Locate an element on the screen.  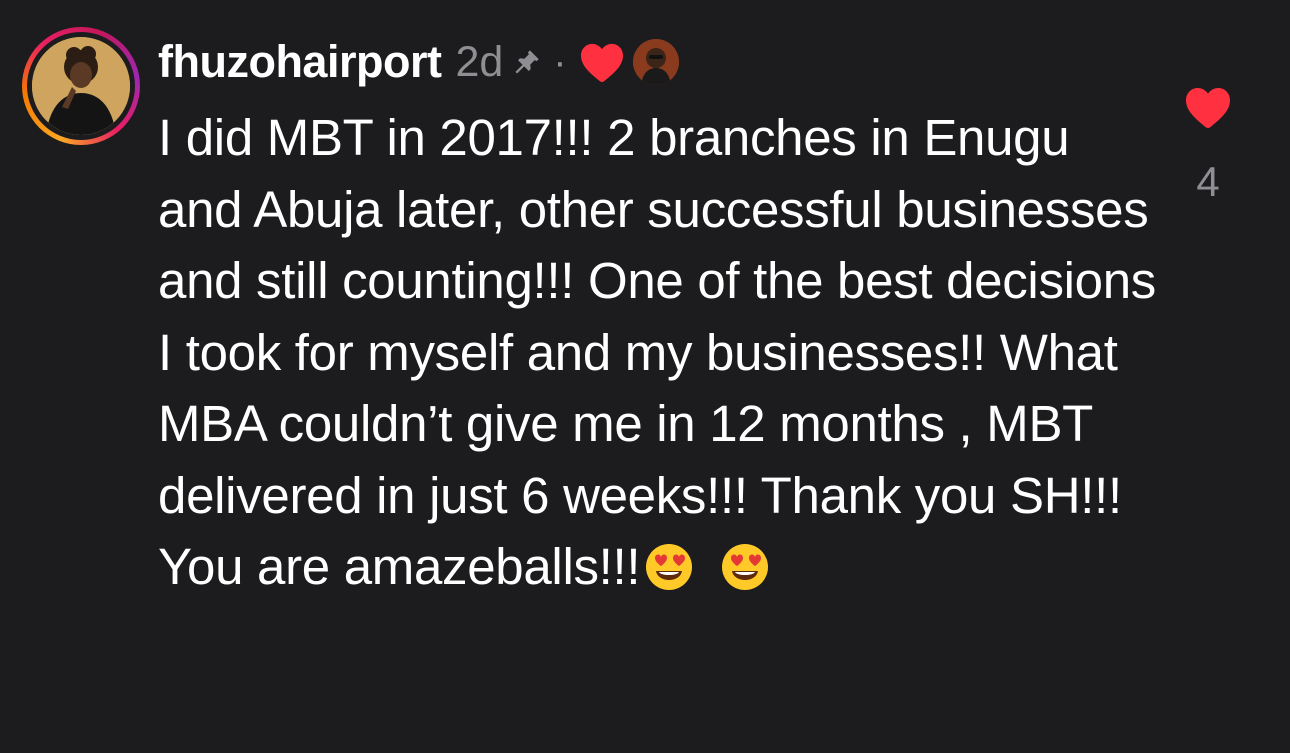
avatar-photo is located at coordinates (81, 86).